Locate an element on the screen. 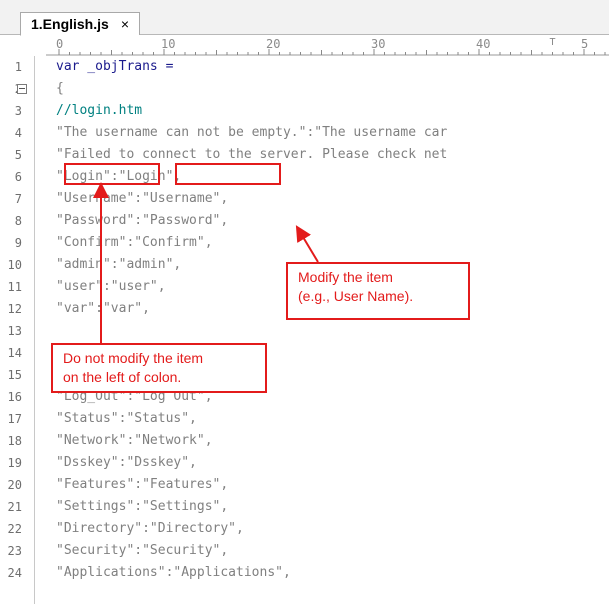 The height and width of the screenshot is (604, 609). code-line: 18 "Network":"Network", is located at coordinates (304, 441).